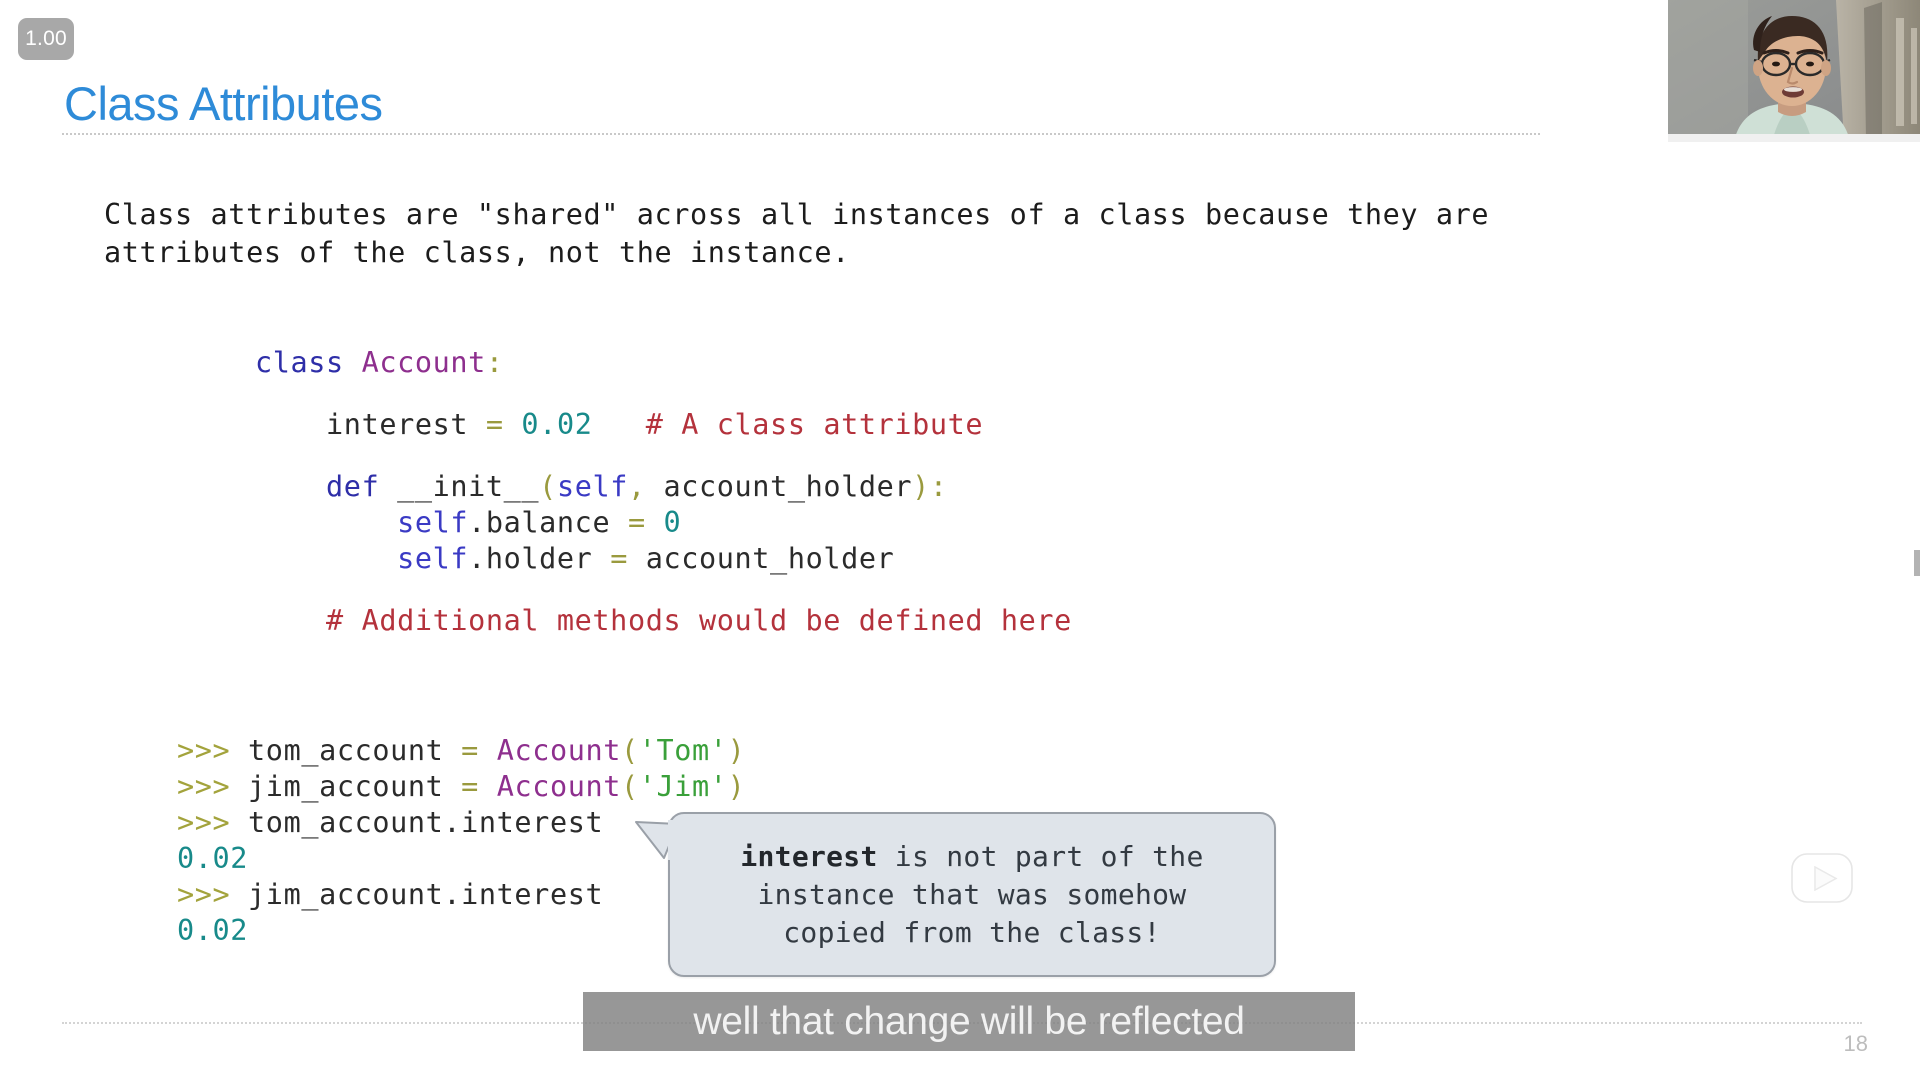 Image resolution: width=1920 pixels, height=1080 pixels. Describe the element at coordinates (46, 39) in the screenshot. I see `playback-speed-badge: 1.00` at that location.